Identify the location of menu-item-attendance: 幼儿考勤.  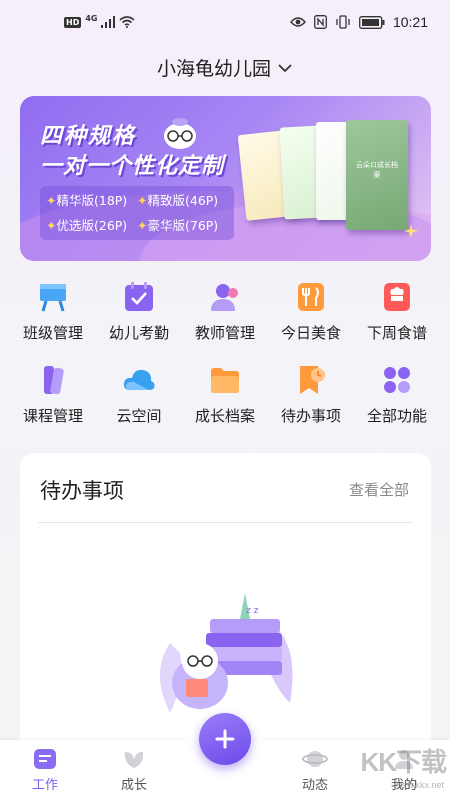
(139, 311).